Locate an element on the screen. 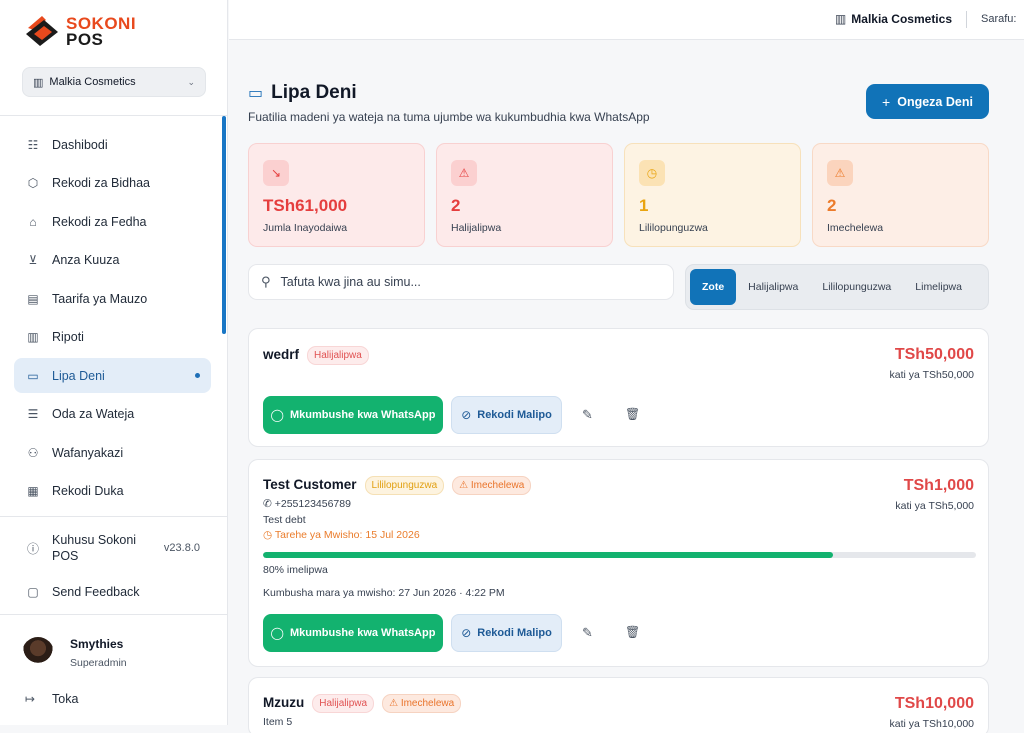  status-badge: ⚠ Imechelewa is located at coordinates (422, 703).